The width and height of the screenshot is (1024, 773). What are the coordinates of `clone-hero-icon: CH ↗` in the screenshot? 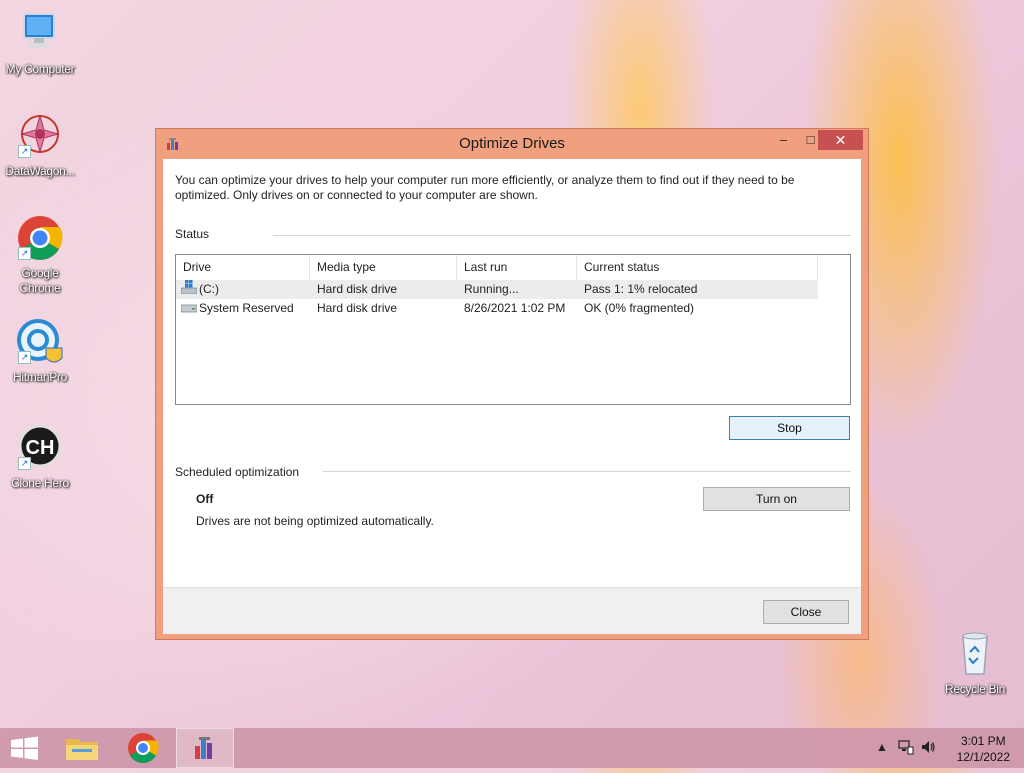 It's located at (40, 448).